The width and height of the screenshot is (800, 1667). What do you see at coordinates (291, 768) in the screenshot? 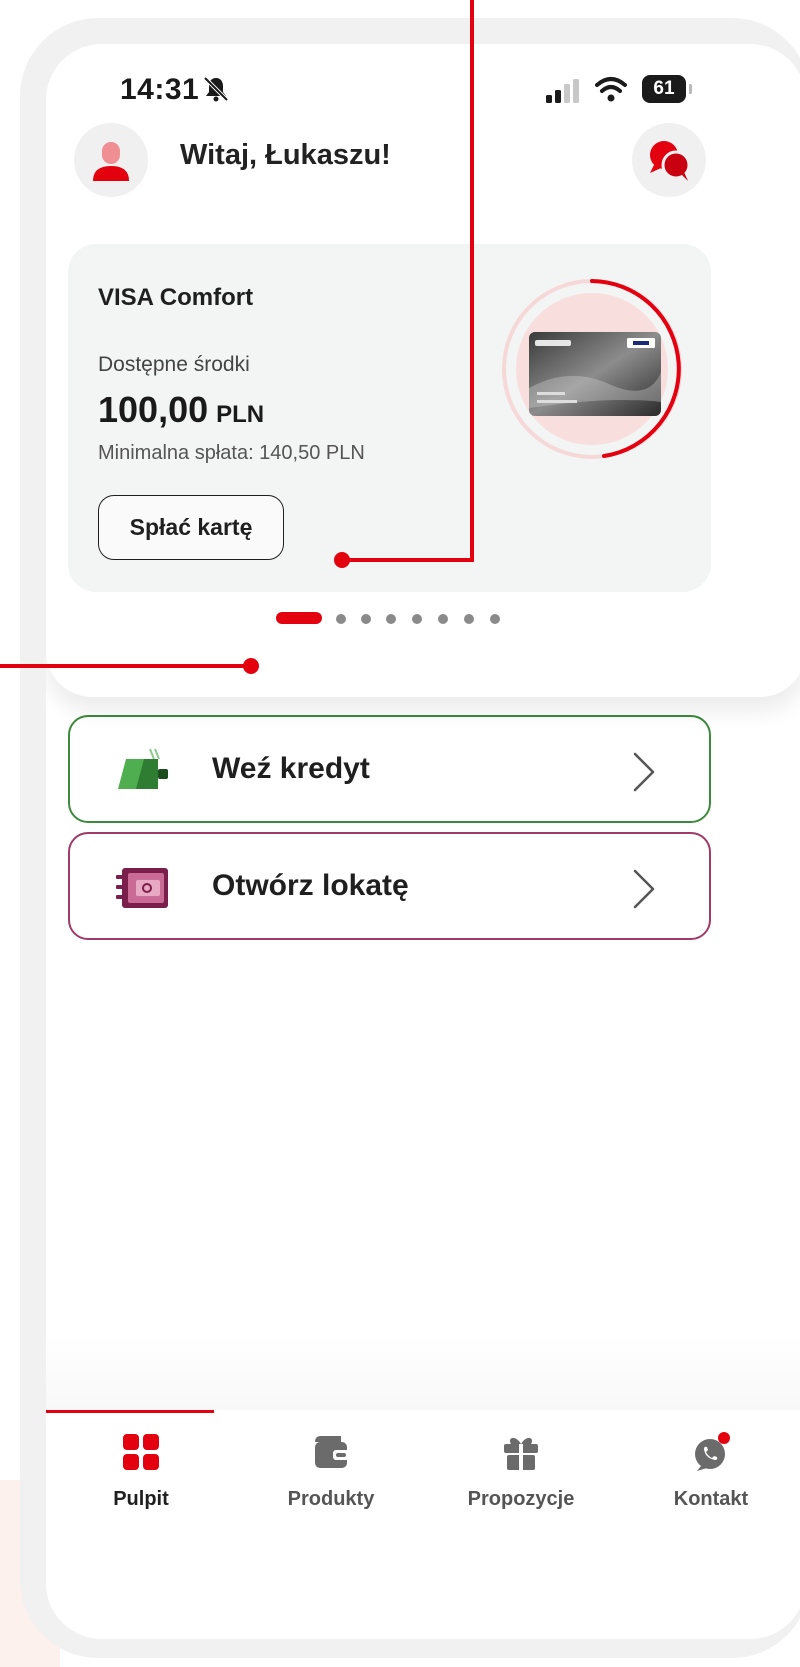
I see `take-loan-label: Weź kredyt` at bounding box center [291, 768].